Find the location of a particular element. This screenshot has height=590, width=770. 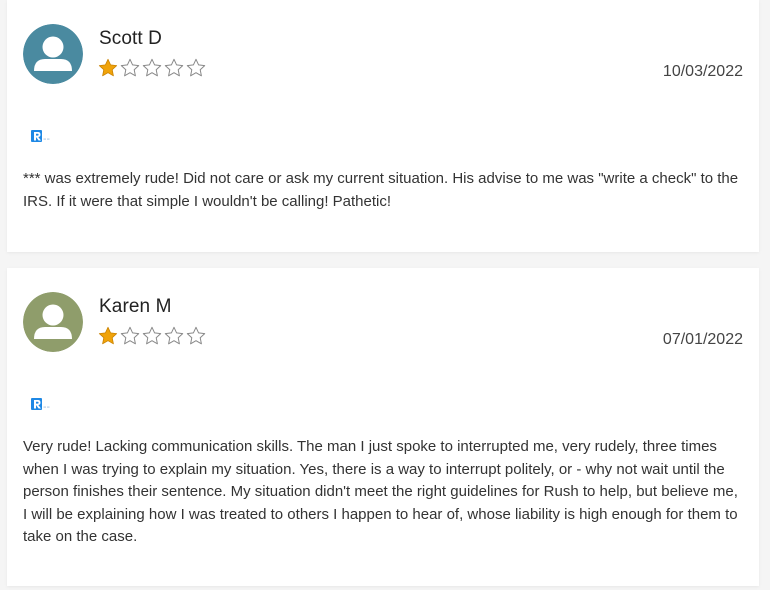

reviewer-name: Karen M is located at coordinates (135, 306).